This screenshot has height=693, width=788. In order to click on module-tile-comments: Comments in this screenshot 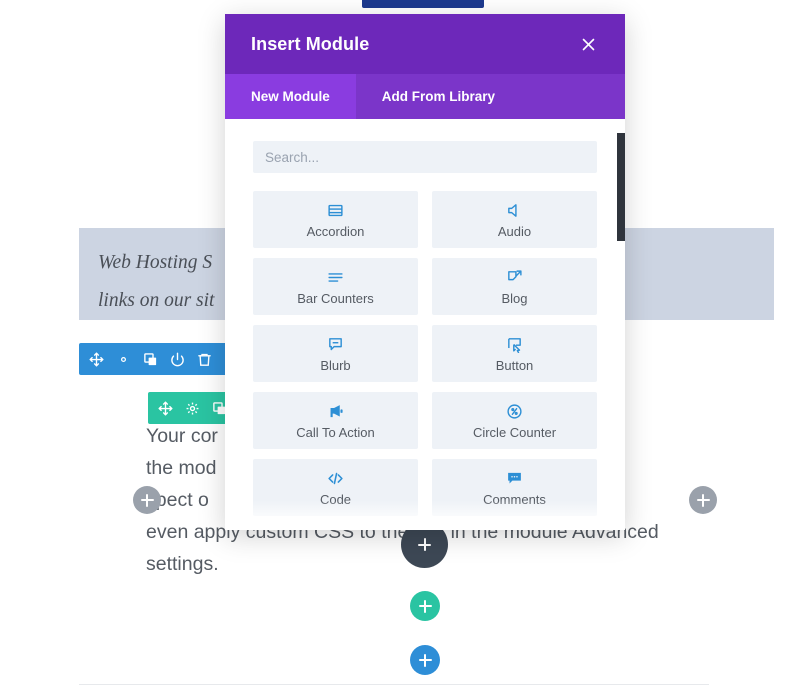, I will do `click(514, 487)`.